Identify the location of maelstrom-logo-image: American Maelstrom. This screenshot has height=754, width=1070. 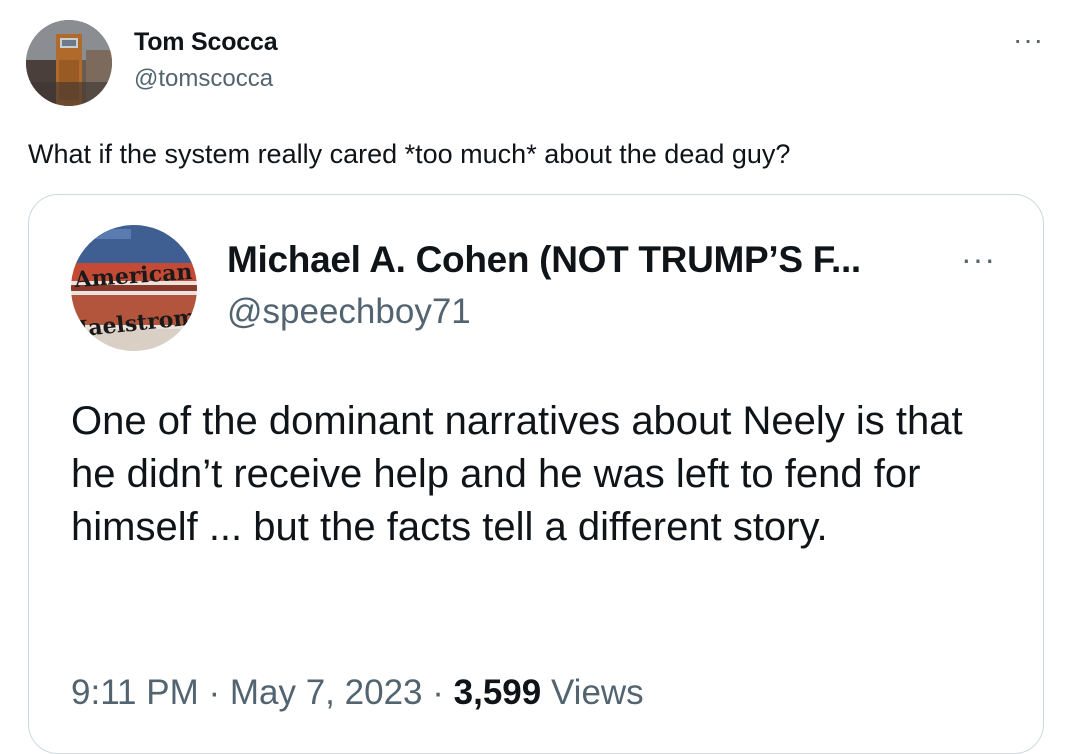
(134, 288).